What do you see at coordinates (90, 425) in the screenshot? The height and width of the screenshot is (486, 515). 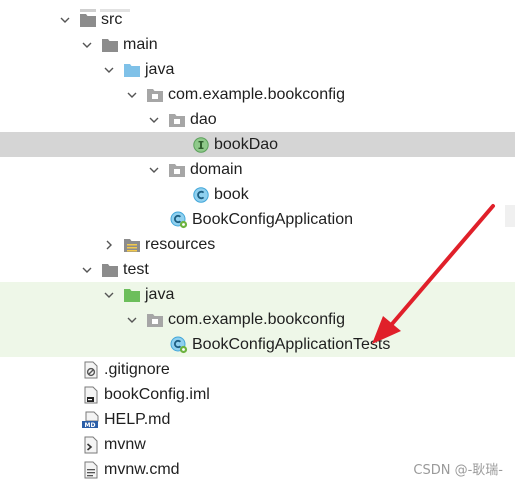 I see `svg-text: MD` at bounding box center [90, 425].